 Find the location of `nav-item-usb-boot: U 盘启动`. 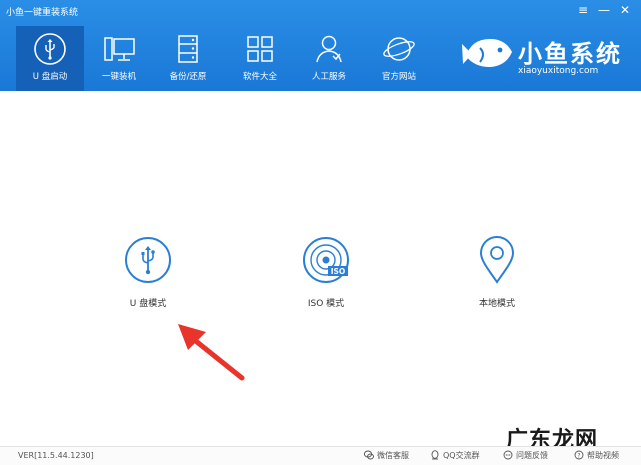

nav-item-usb-boot: U 盘启动 is located at coordinates (50, 58).